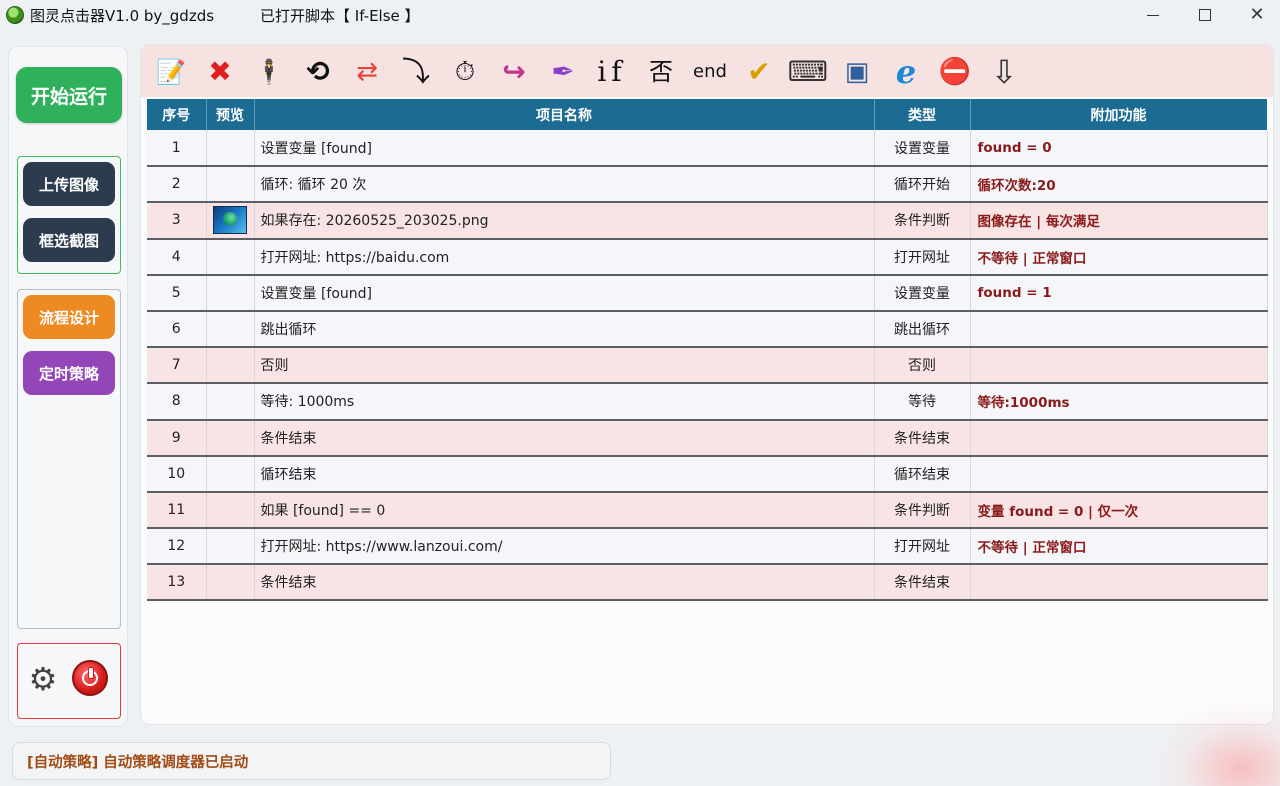 The image size is (1280, 786). What do you see at coordinates (1119, 185) in the screenshot?
I see `row-extra: 循环次数:20` at bounding box center [1119, 185].